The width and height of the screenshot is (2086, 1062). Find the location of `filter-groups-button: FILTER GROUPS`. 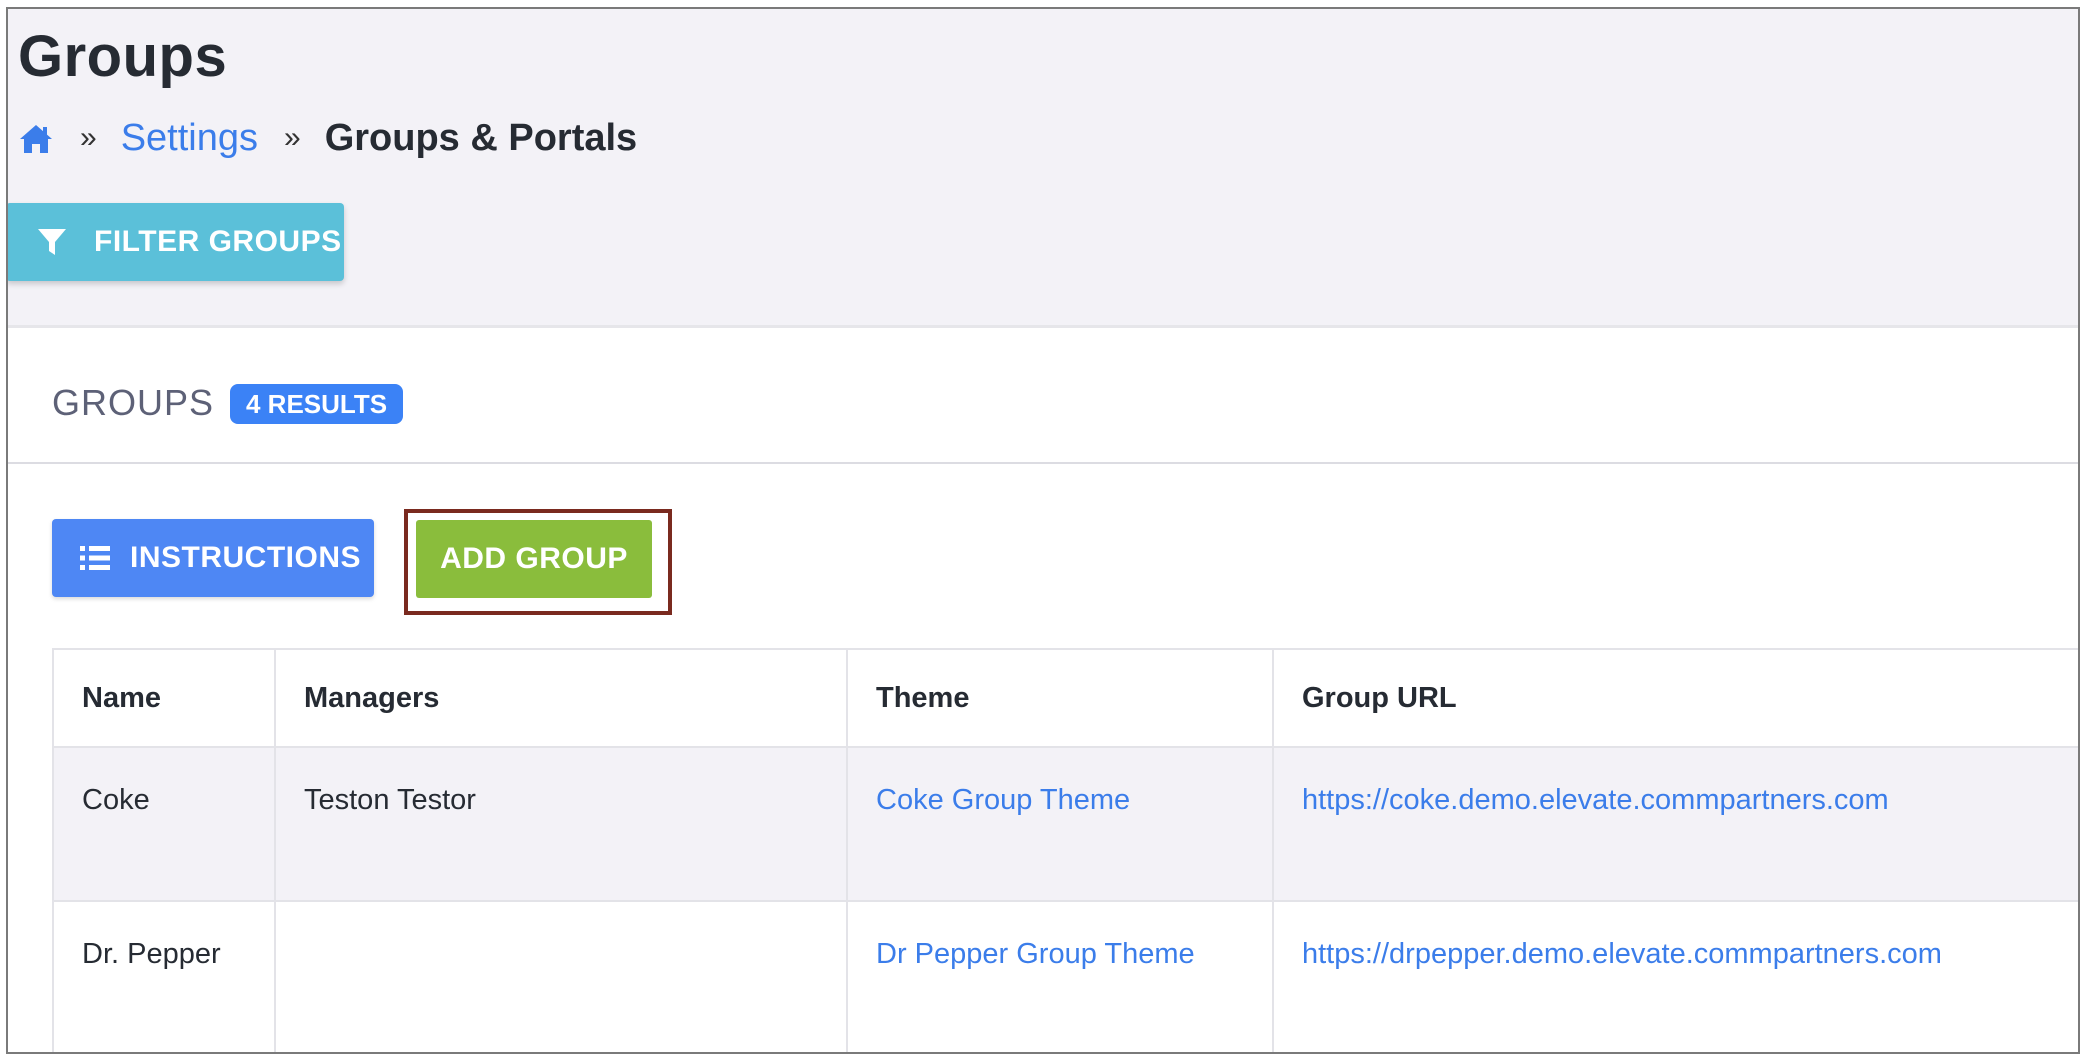

filter-groups-button: FILTER GROUPS is located at coordinates (176, 242).